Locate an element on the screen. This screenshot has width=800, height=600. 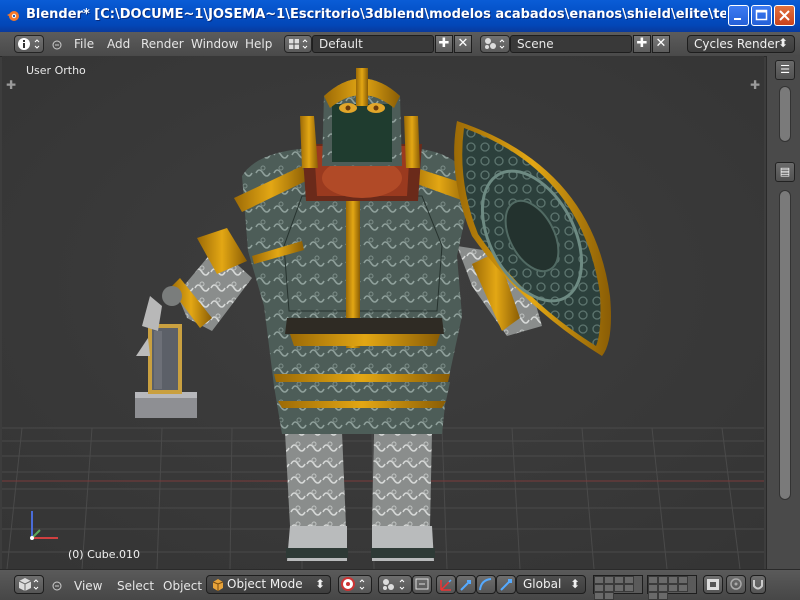
move-manipulator-button is located at coordinates (466, 584).